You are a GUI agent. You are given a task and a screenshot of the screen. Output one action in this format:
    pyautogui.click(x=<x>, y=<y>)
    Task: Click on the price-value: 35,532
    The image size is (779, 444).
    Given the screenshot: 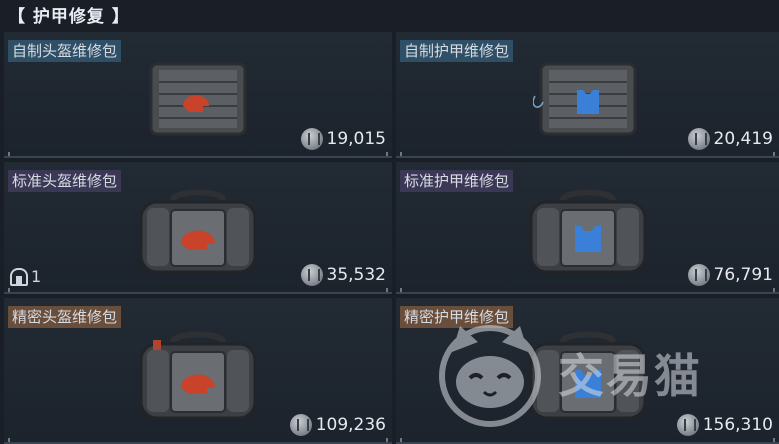 What is the action you would take?
    pyautogui.click(x=356, y=275)
    